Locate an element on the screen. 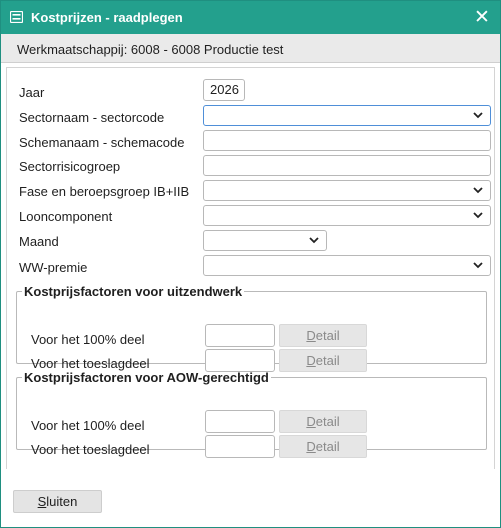 The height and width of the screenshot is (528, 501). uitzend-toeslag-label: Voor het toeslagdeel is located at coordinates (90, 363).